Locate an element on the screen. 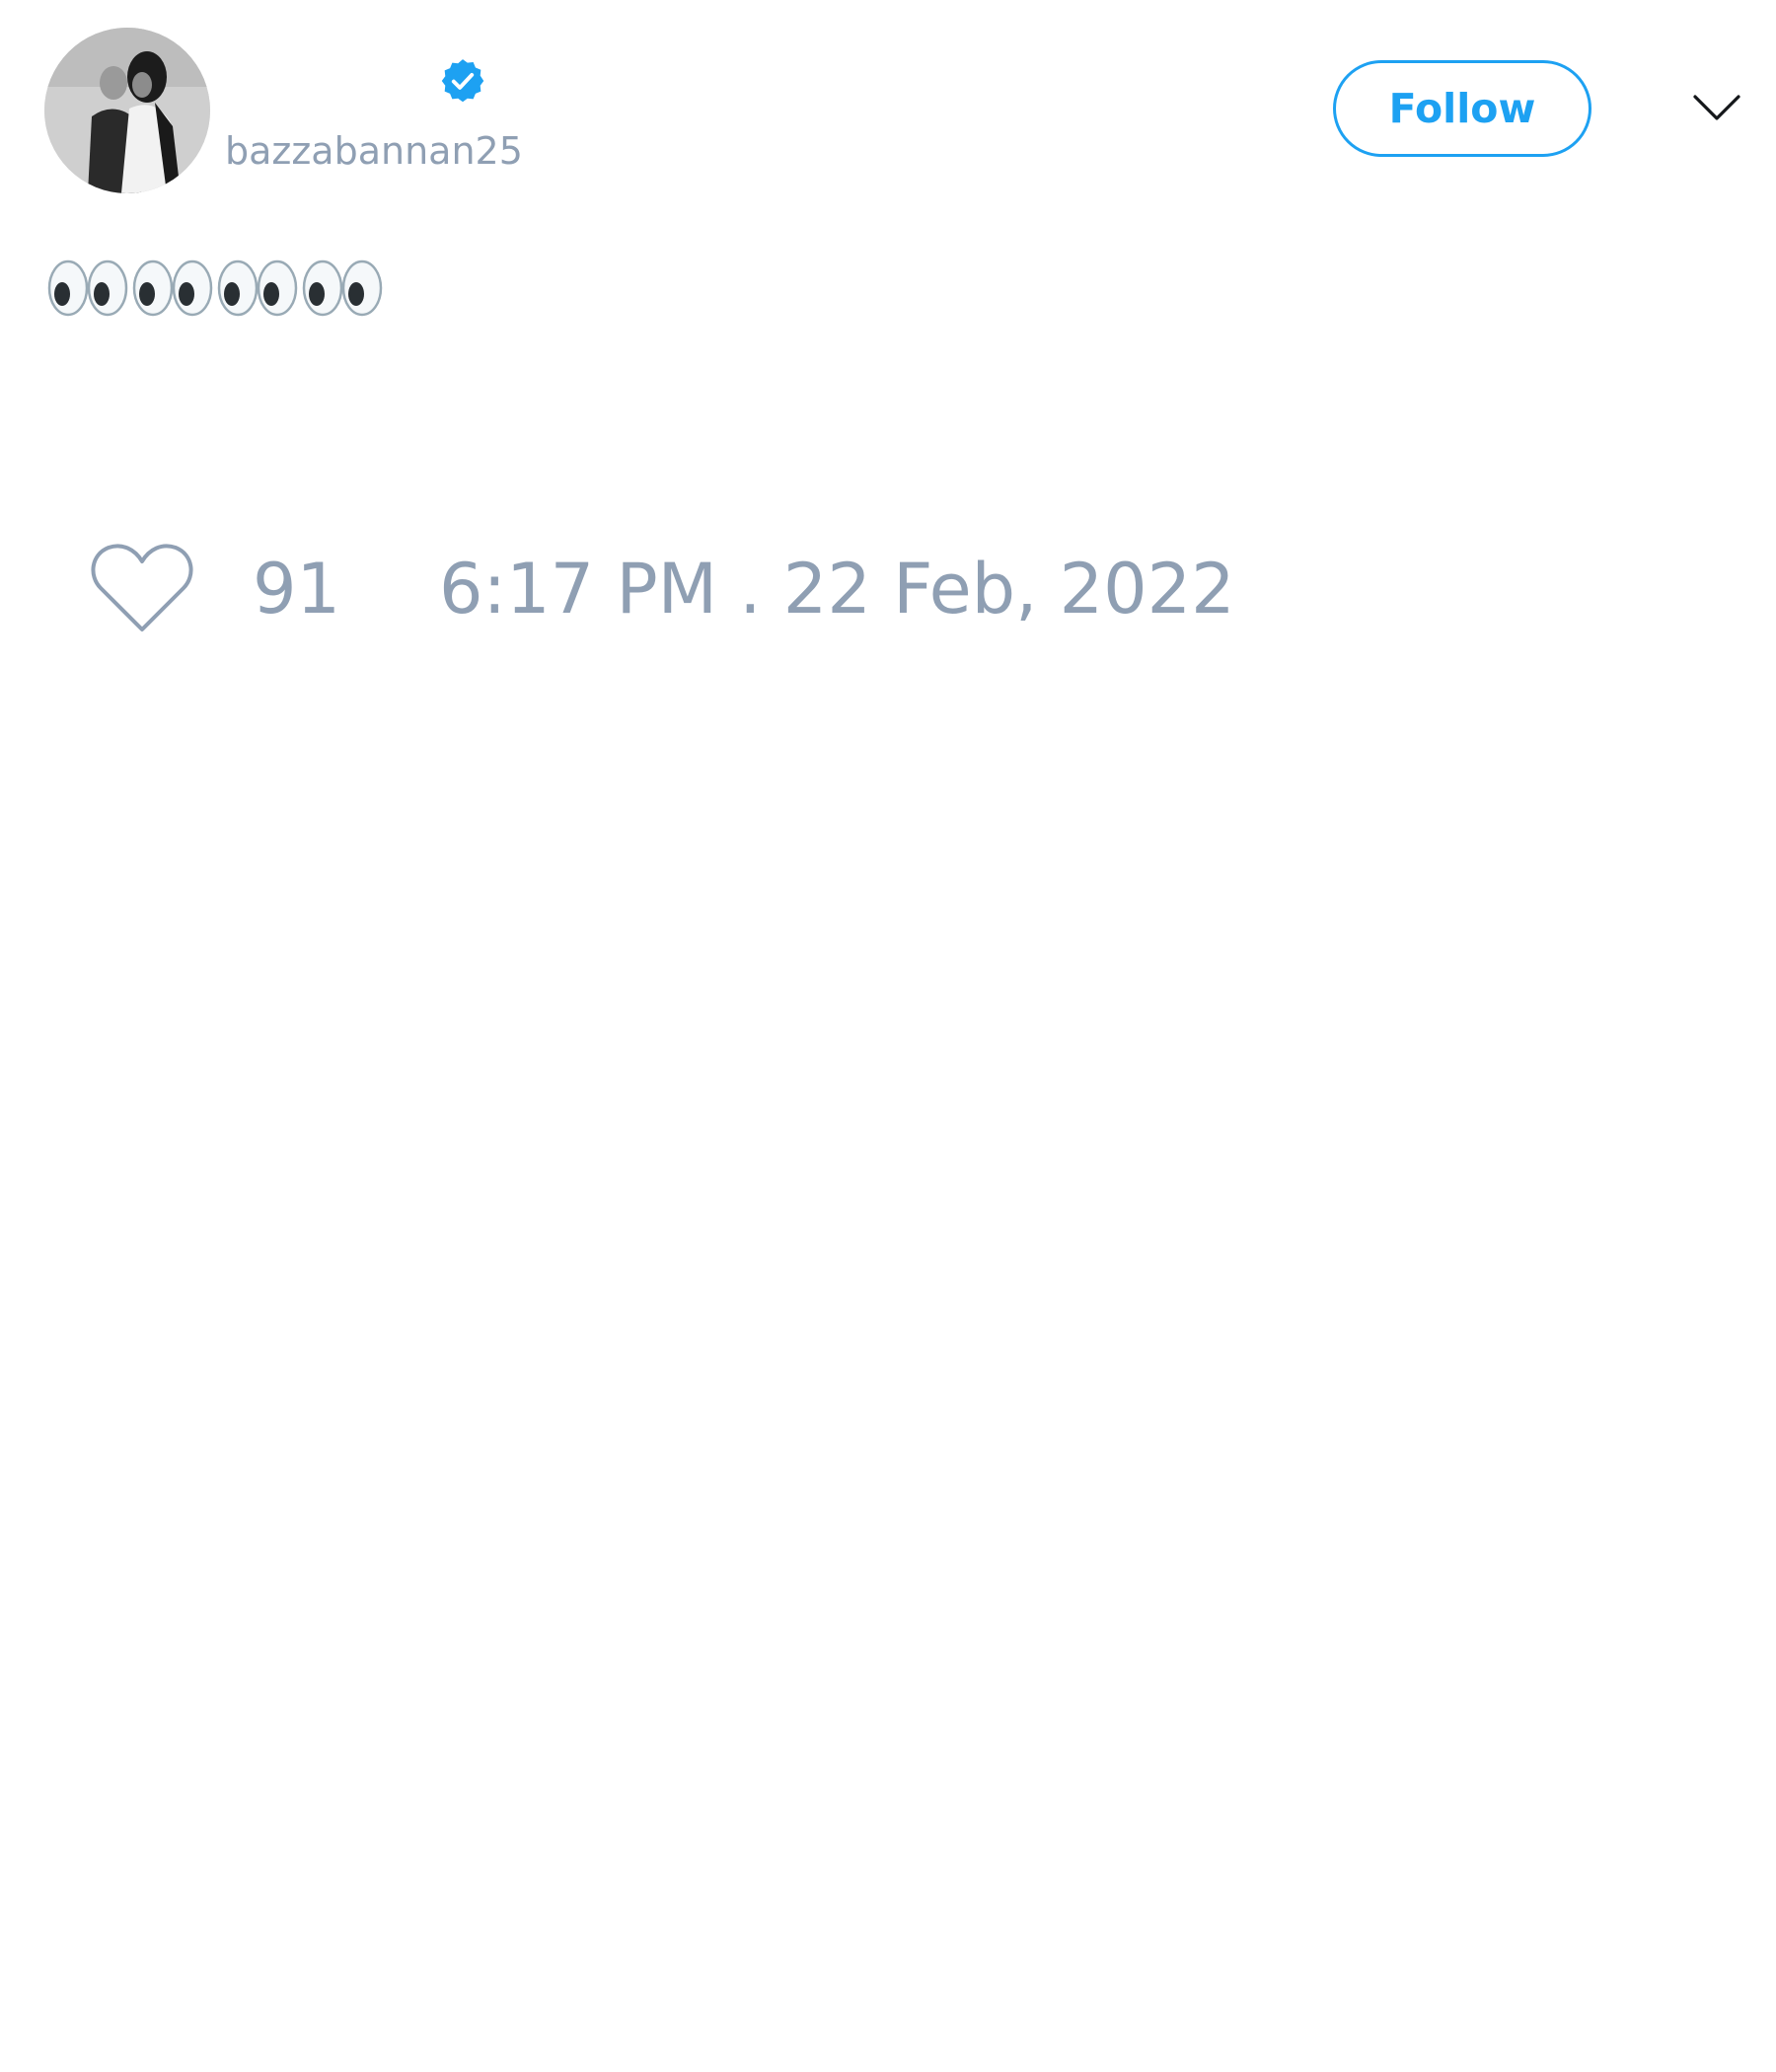  timestamp: 6:17 PM . 22 Feb, 2022 is located at coordinates (837, 589).